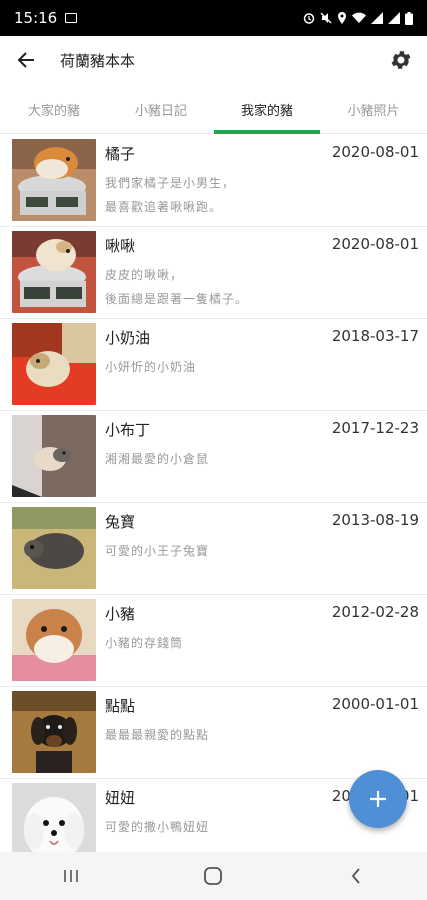  Describe the element at coordinates (144, 643) in the screenshot. I see `pet-description: 小豬的存錢筒` at that location.